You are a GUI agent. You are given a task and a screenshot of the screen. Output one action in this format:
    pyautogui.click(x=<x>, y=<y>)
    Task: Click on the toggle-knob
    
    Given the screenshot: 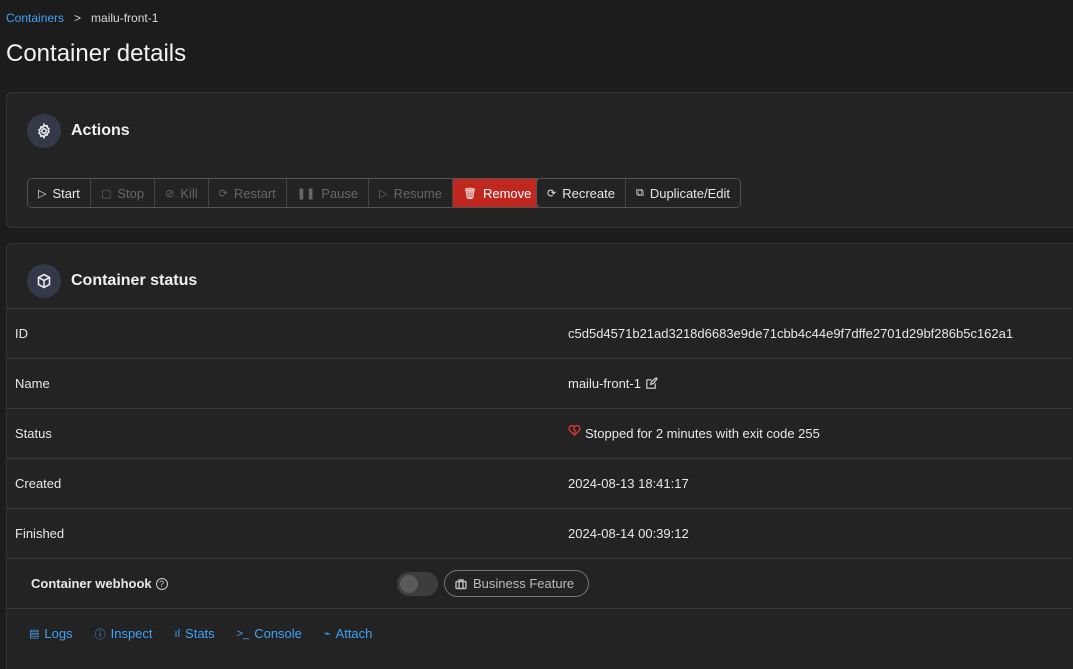 What is the action you would take?
    pyautogui.click(x=409, y=583)
    